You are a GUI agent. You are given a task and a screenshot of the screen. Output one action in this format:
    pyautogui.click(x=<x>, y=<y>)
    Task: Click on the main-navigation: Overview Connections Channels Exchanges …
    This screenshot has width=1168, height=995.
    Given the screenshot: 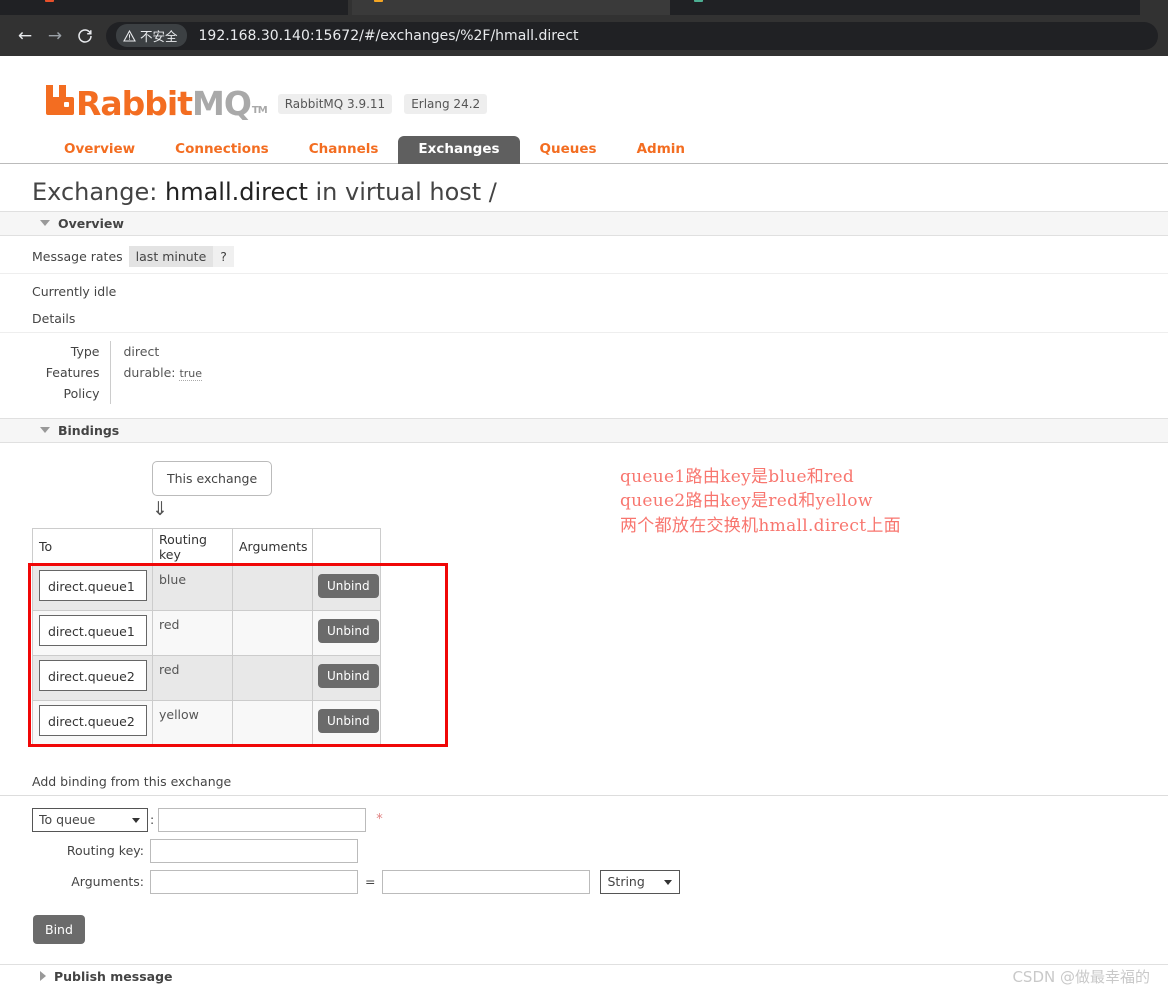 What is the action you would take?
    pyautogui.click(x=584, y=149)
    